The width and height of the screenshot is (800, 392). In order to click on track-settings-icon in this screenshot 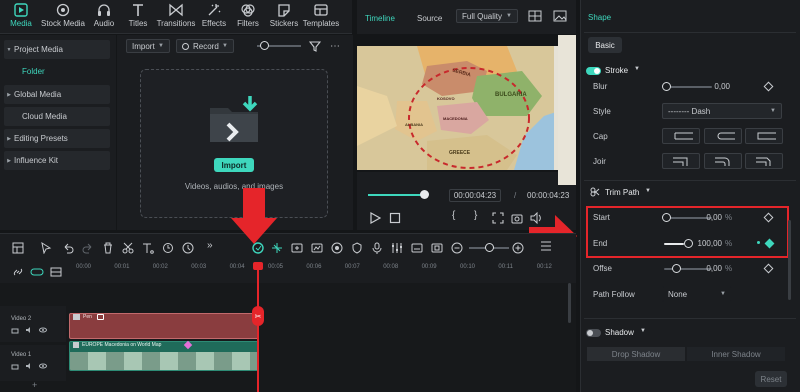, I will do `click(56, 272)`.